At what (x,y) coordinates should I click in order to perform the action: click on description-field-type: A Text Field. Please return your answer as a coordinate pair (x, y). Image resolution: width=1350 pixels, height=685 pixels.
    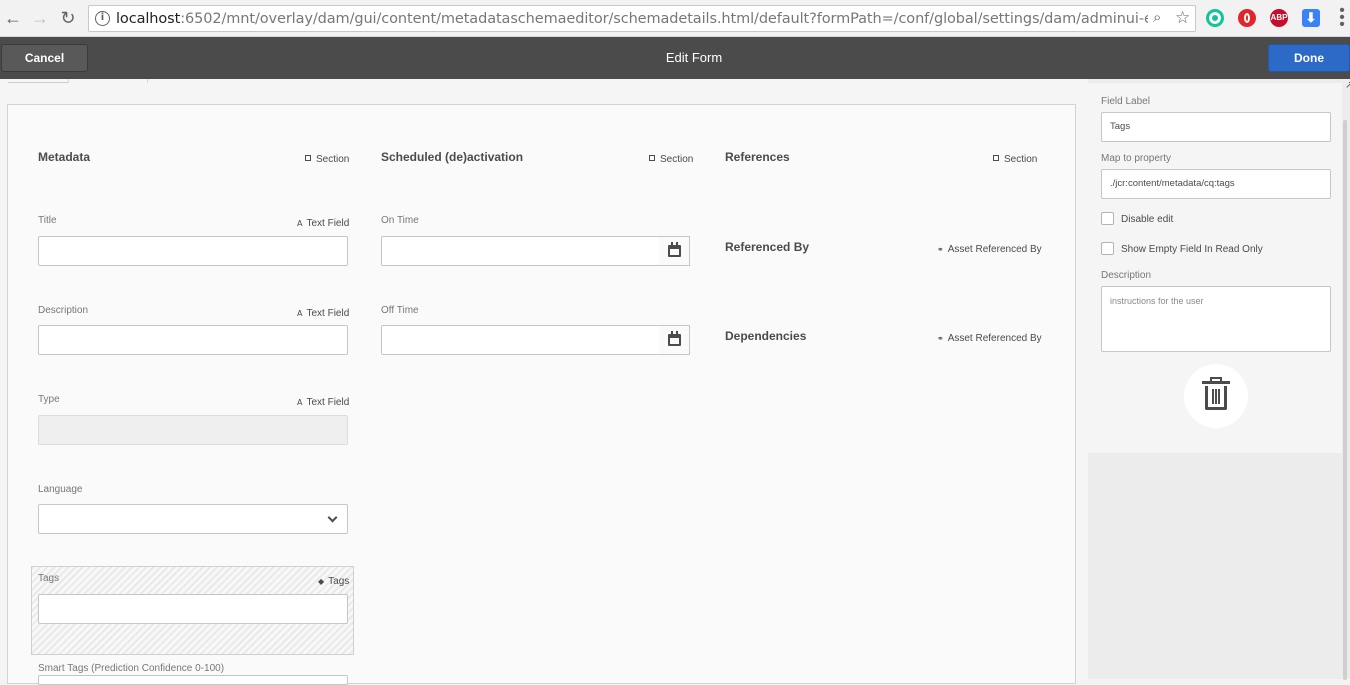
    Looking at the image, I should click on (323, 313).